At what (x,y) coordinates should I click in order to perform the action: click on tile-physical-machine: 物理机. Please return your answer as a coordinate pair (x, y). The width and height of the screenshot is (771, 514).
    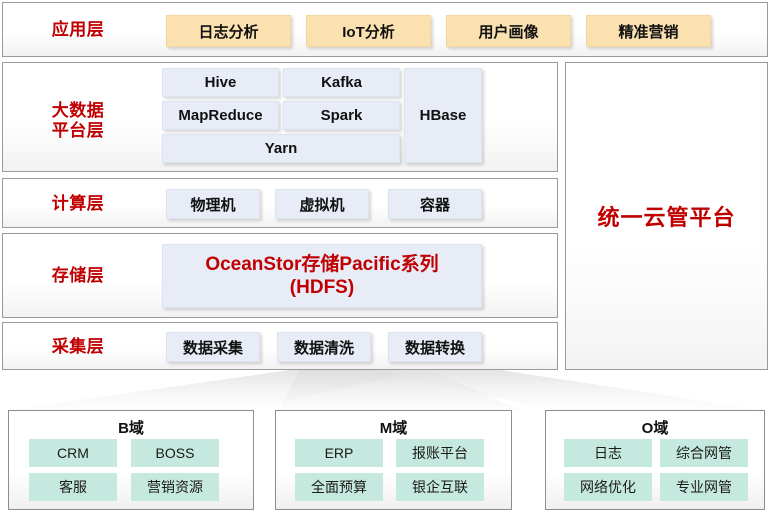
    Looking at the image, I should click on (213, 204).